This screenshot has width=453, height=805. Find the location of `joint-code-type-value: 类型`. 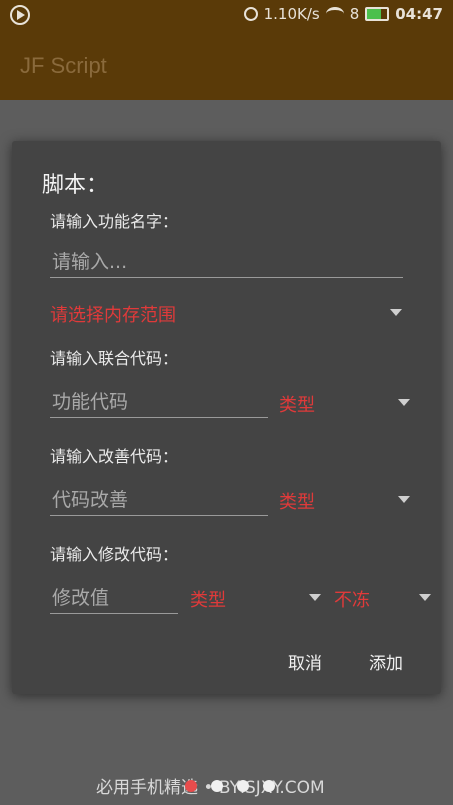

joint-code-type-value: 类型 is located at coordinates (297, 405).